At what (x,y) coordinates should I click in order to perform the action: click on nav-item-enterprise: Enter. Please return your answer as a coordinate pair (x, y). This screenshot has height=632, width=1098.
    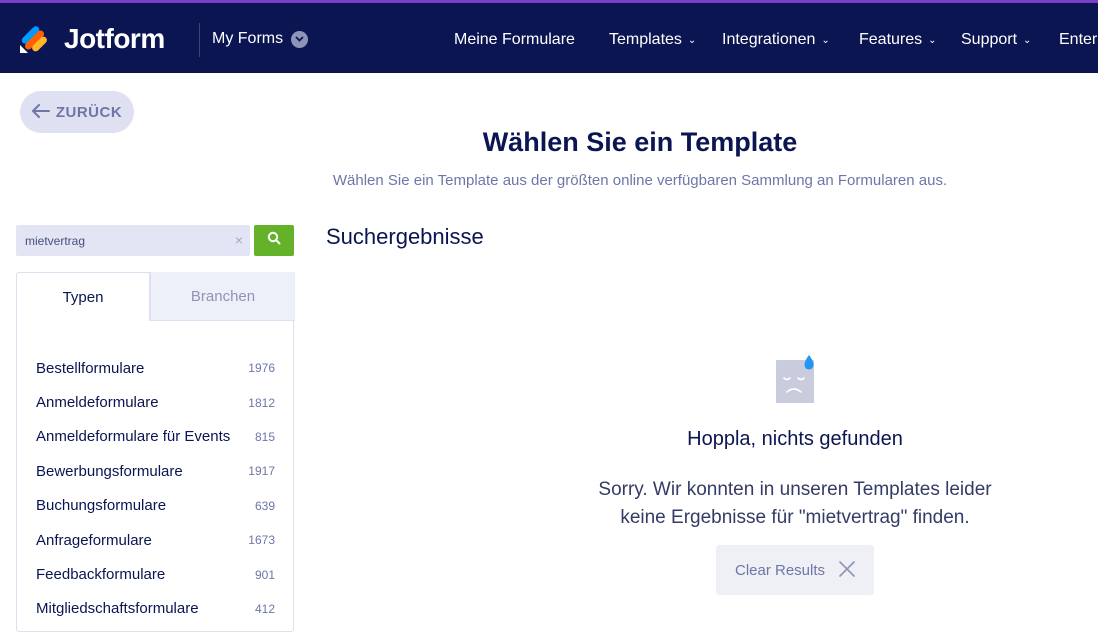
    Looking at the image, I should click on (1078, 40).